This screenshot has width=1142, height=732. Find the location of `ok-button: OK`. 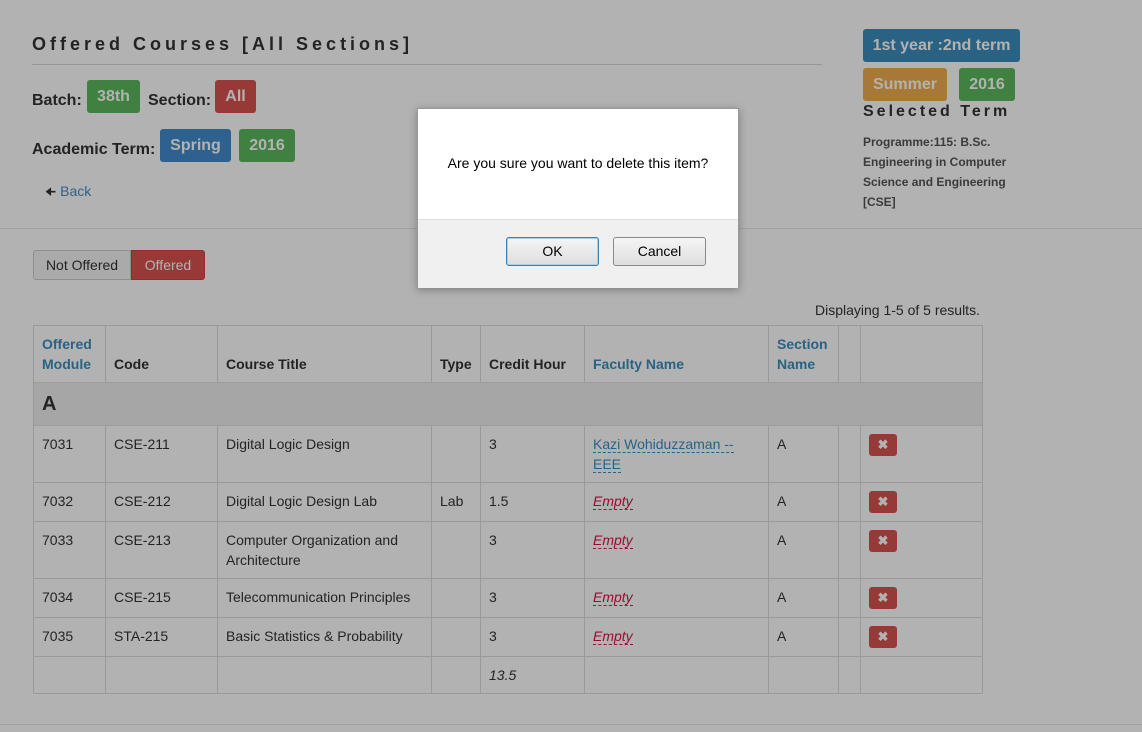

ok-button: OK is located at coordinates (552, 251).